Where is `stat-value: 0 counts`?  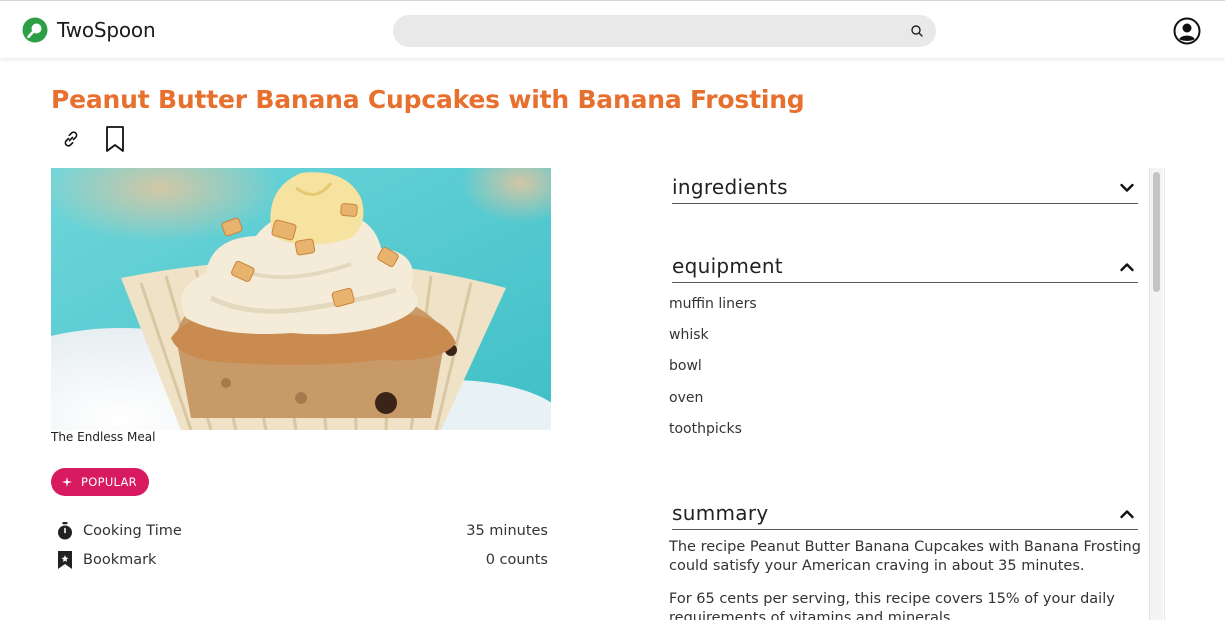
stat-value: 0 counts is located at coordinates (516, 560).